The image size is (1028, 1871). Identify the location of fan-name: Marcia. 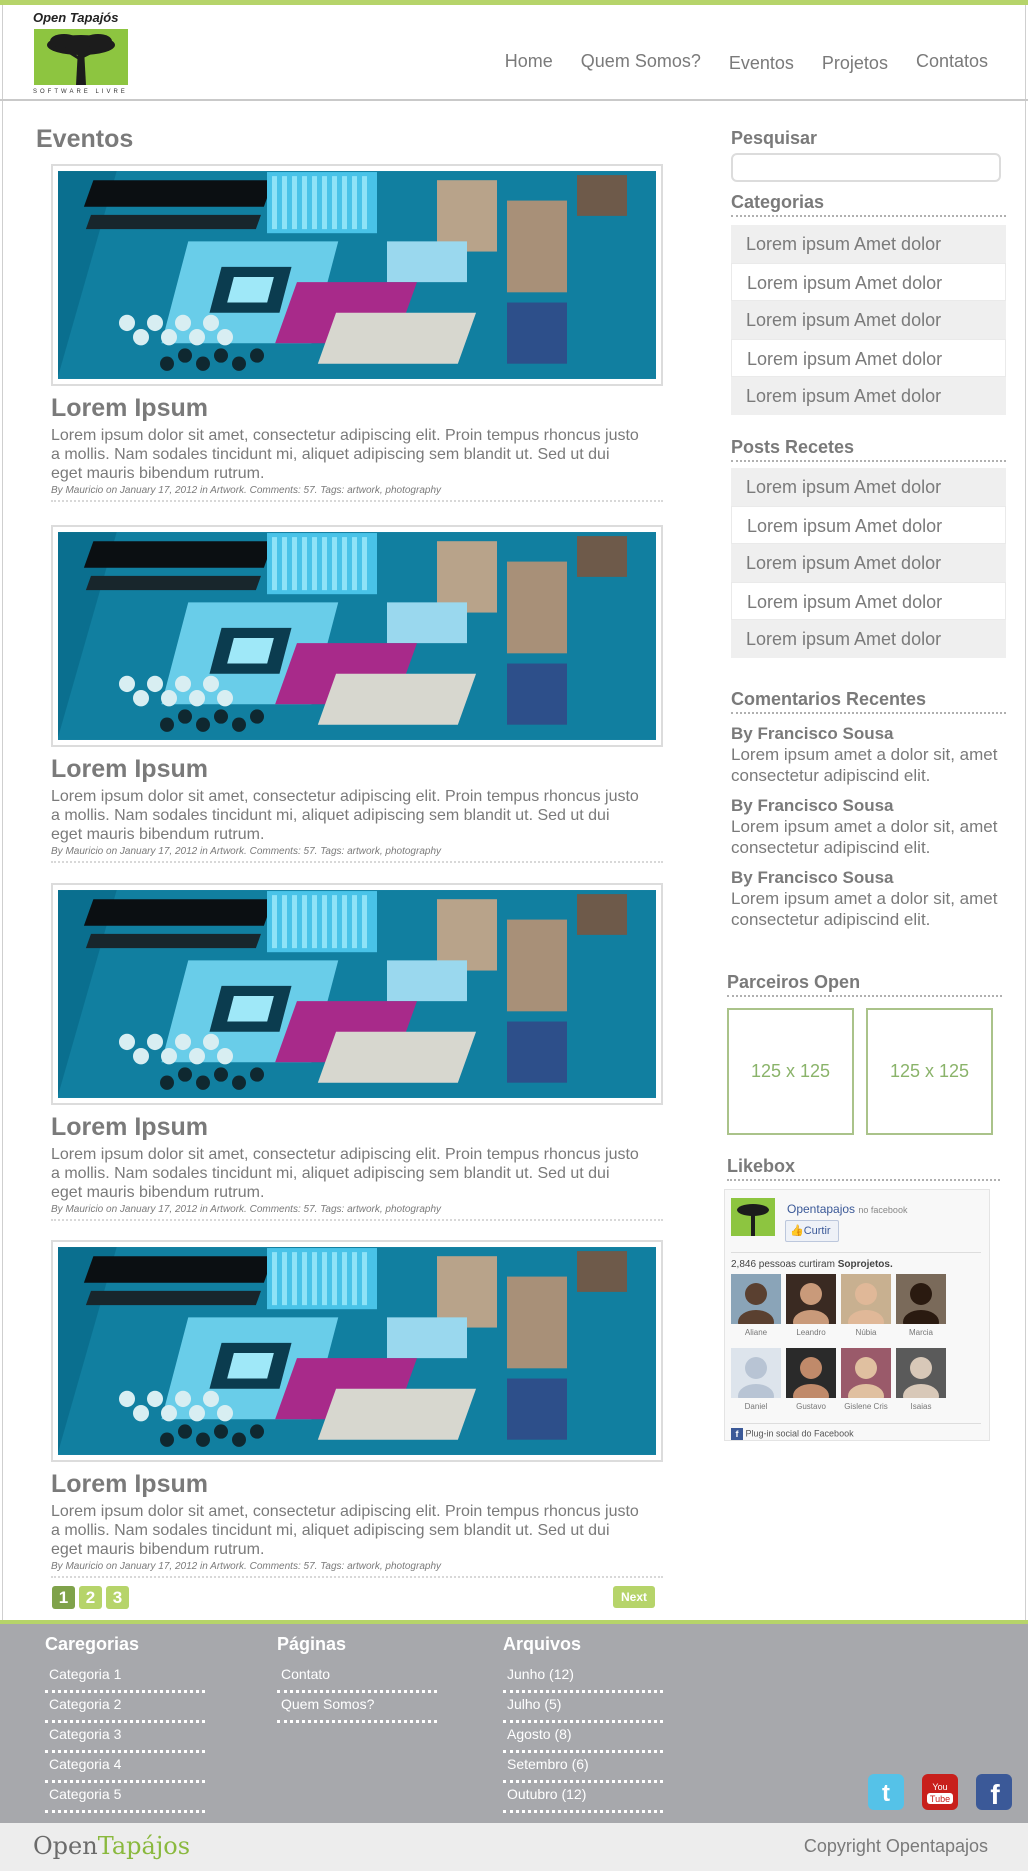
(921, 1332).